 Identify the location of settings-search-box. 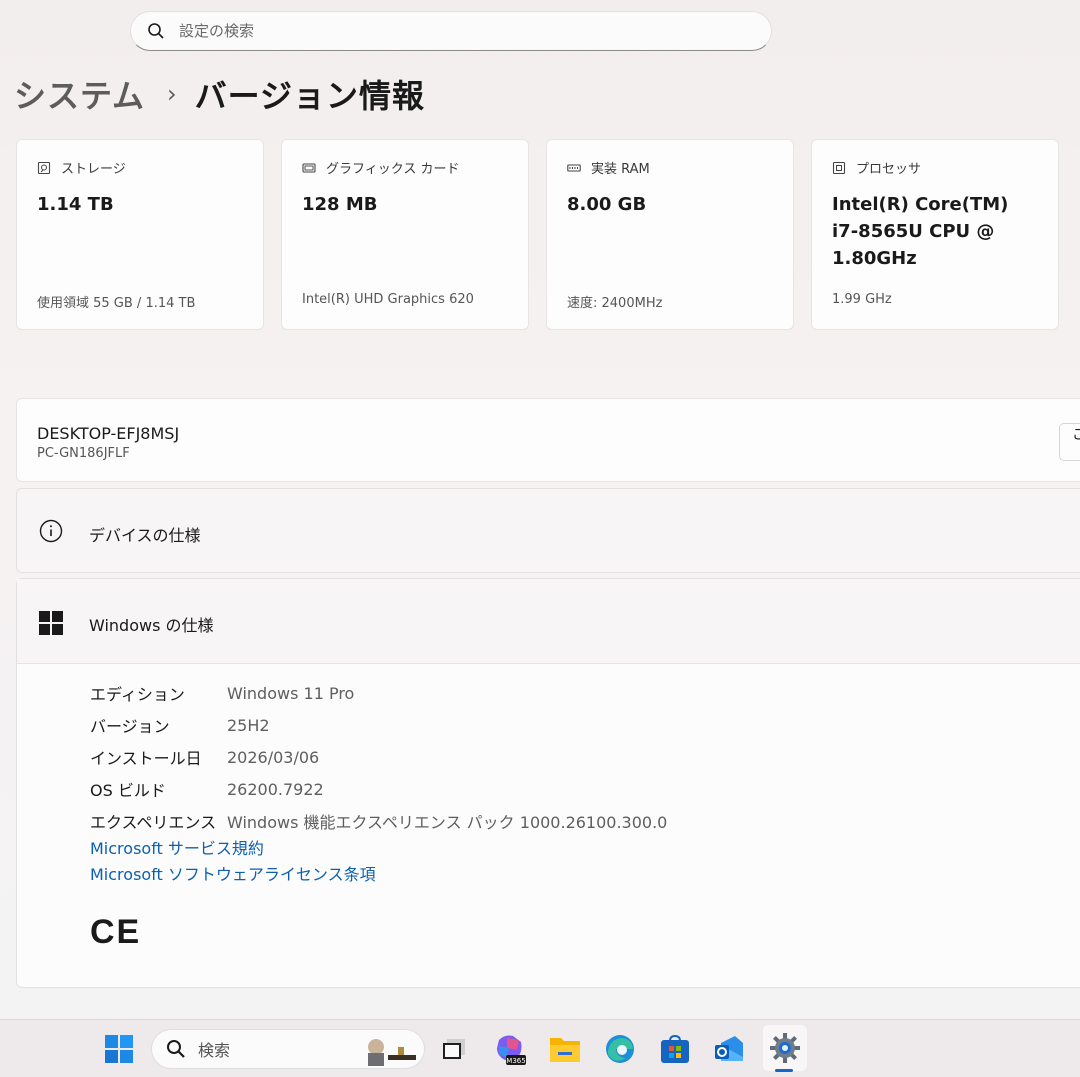
(451, 31).